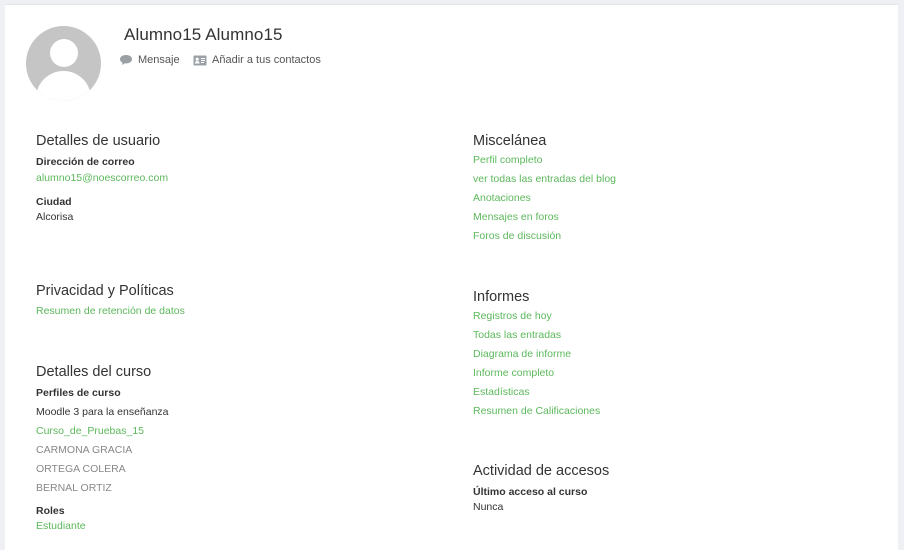 The image size is (904, 550). What do you see at coordinates (64, 53) in the screenshot?
I see `avatar-head` at bounding box center [64, 53].